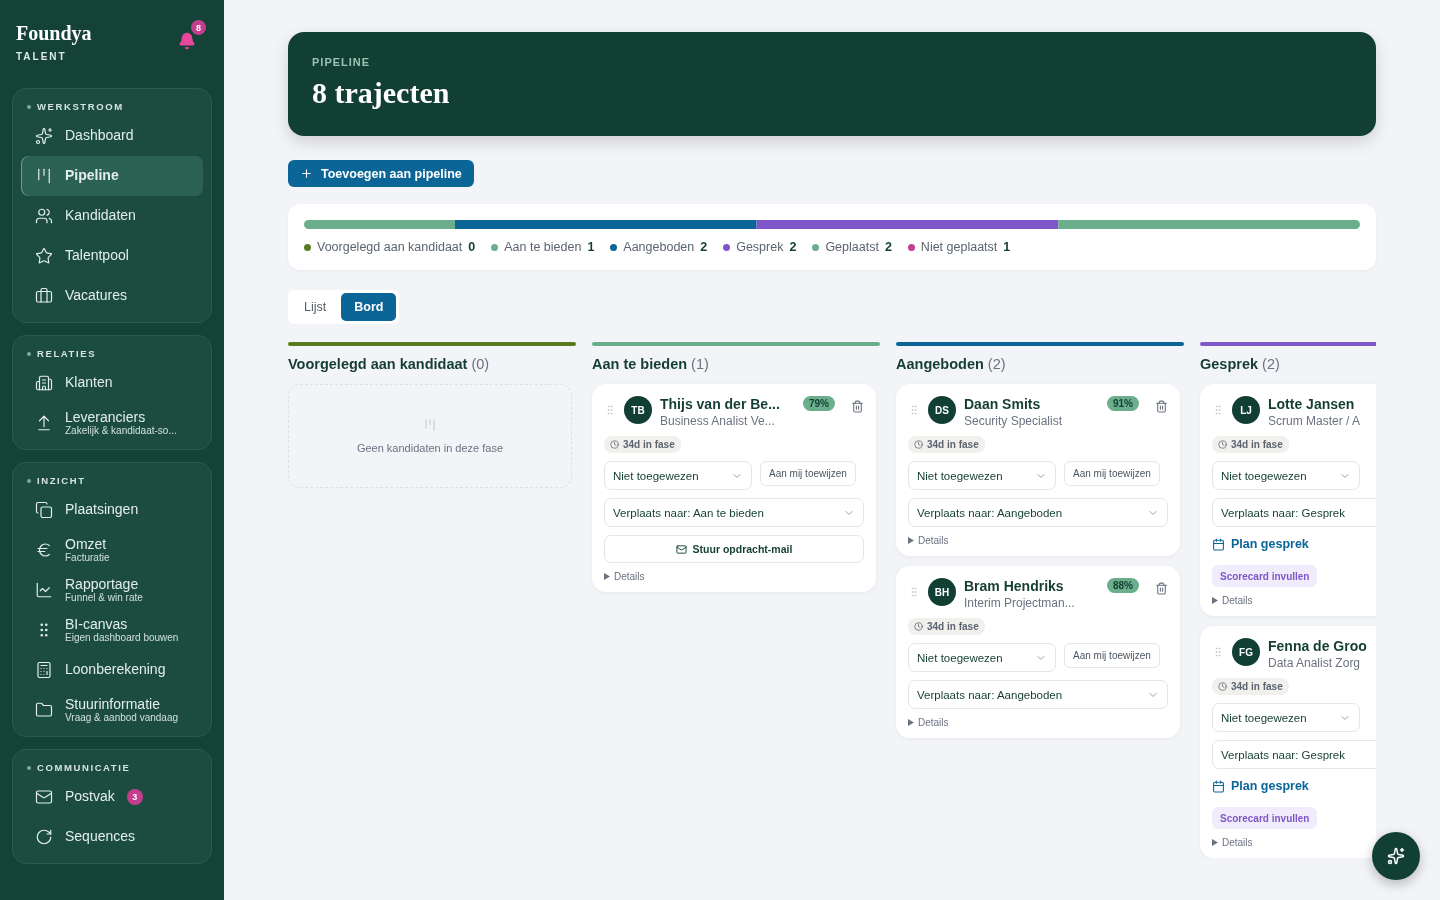 The image size is (1440, 900). Describe the element at coordinates (369, 307) in the screenshot. I see `view-tab: Bord` at that location.